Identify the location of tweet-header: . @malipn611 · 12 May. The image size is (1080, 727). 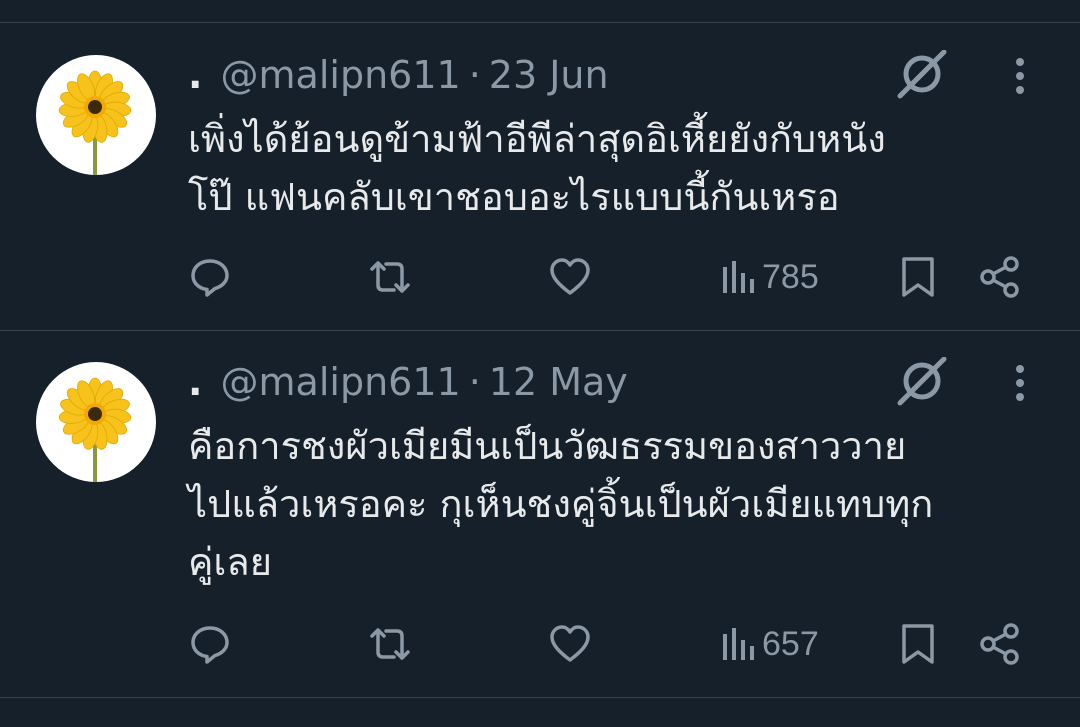
(408, 382).